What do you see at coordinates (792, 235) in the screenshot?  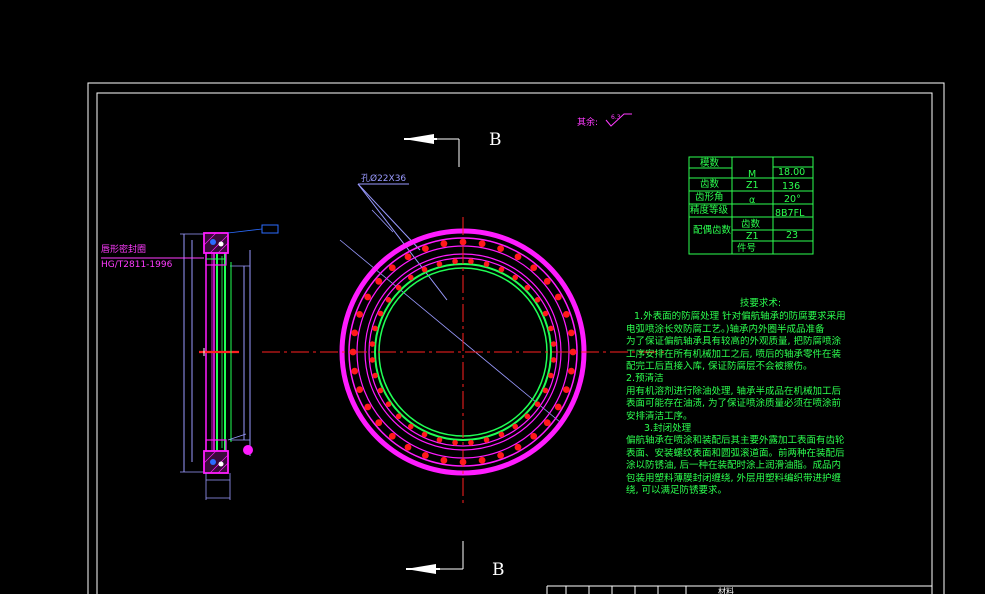 I see `table-mate-value: 23` at bounding box center [792, 235].